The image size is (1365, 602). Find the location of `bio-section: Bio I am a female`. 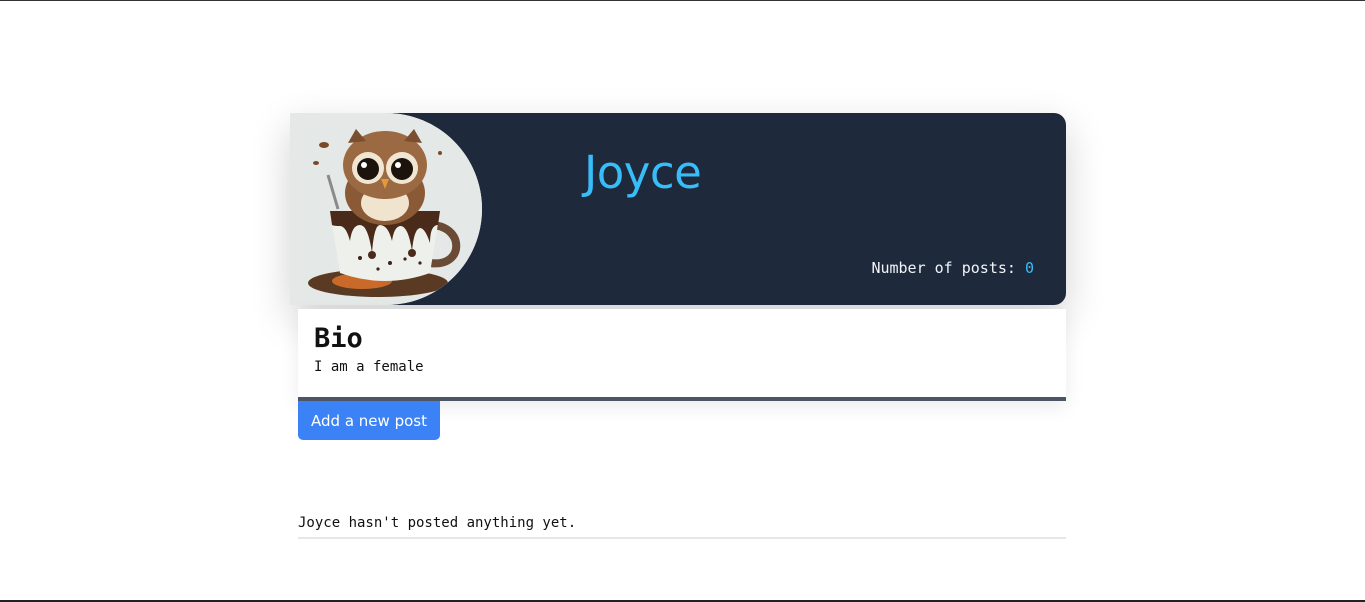

bio-section: Bio I am a female is located at coordinates (682, 355).